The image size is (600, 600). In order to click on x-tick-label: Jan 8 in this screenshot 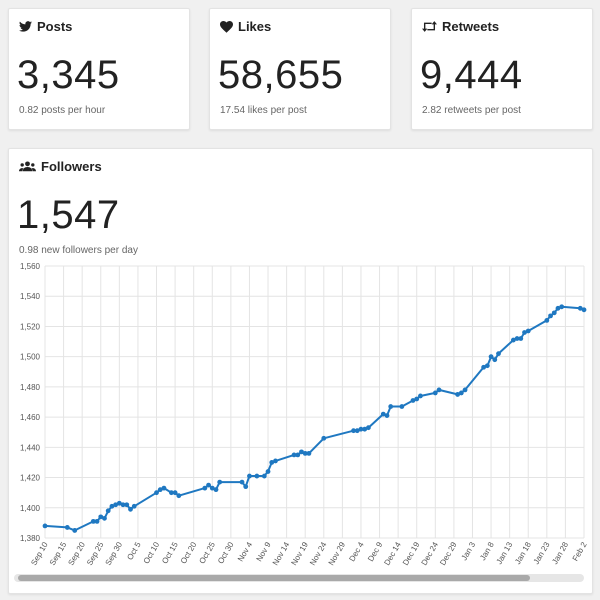, I will do `click(487, 551)`.